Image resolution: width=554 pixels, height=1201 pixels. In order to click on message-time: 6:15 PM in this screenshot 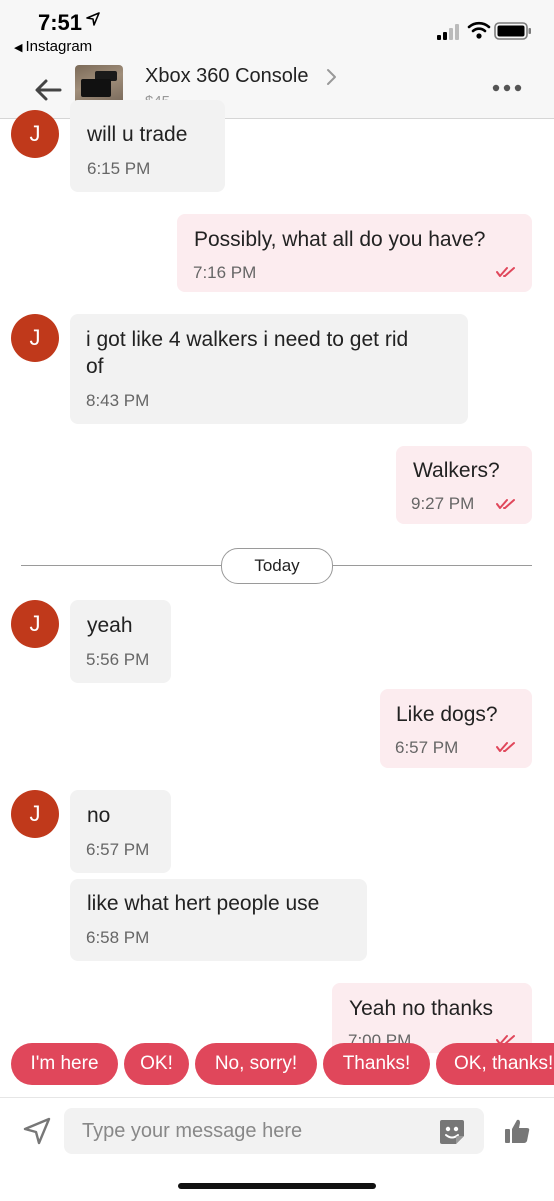, I will do `click(119, 168)`.